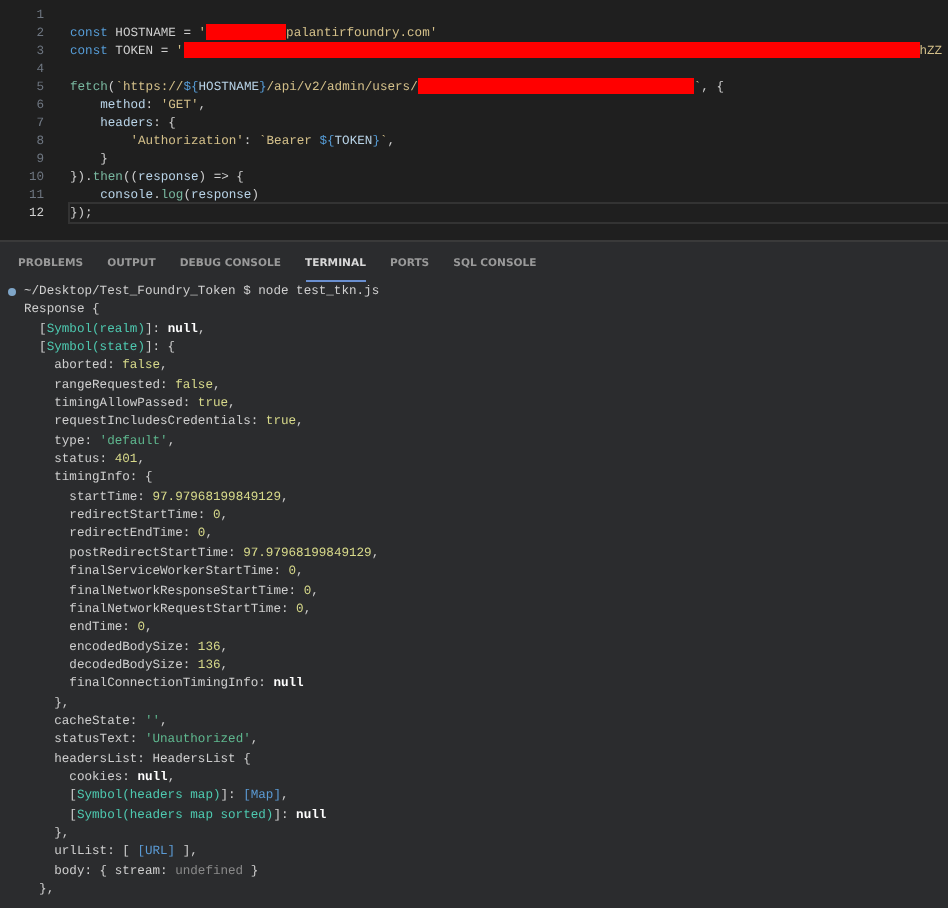  I want to click on prompt-status-icon, so click(12, 291).